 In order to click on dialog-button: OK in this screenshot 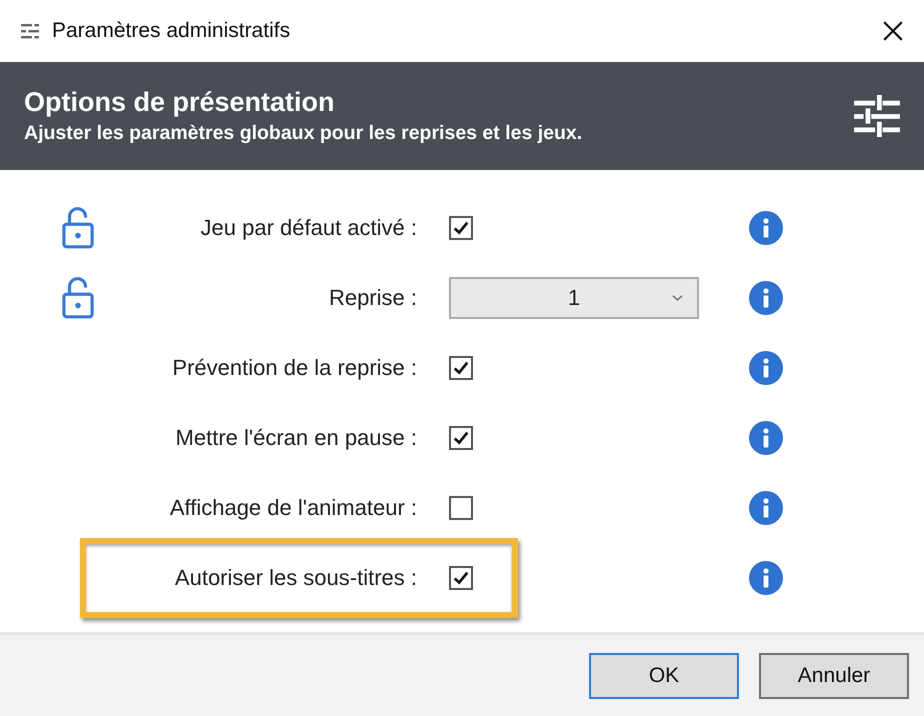, I will do `click(664, 675)`.